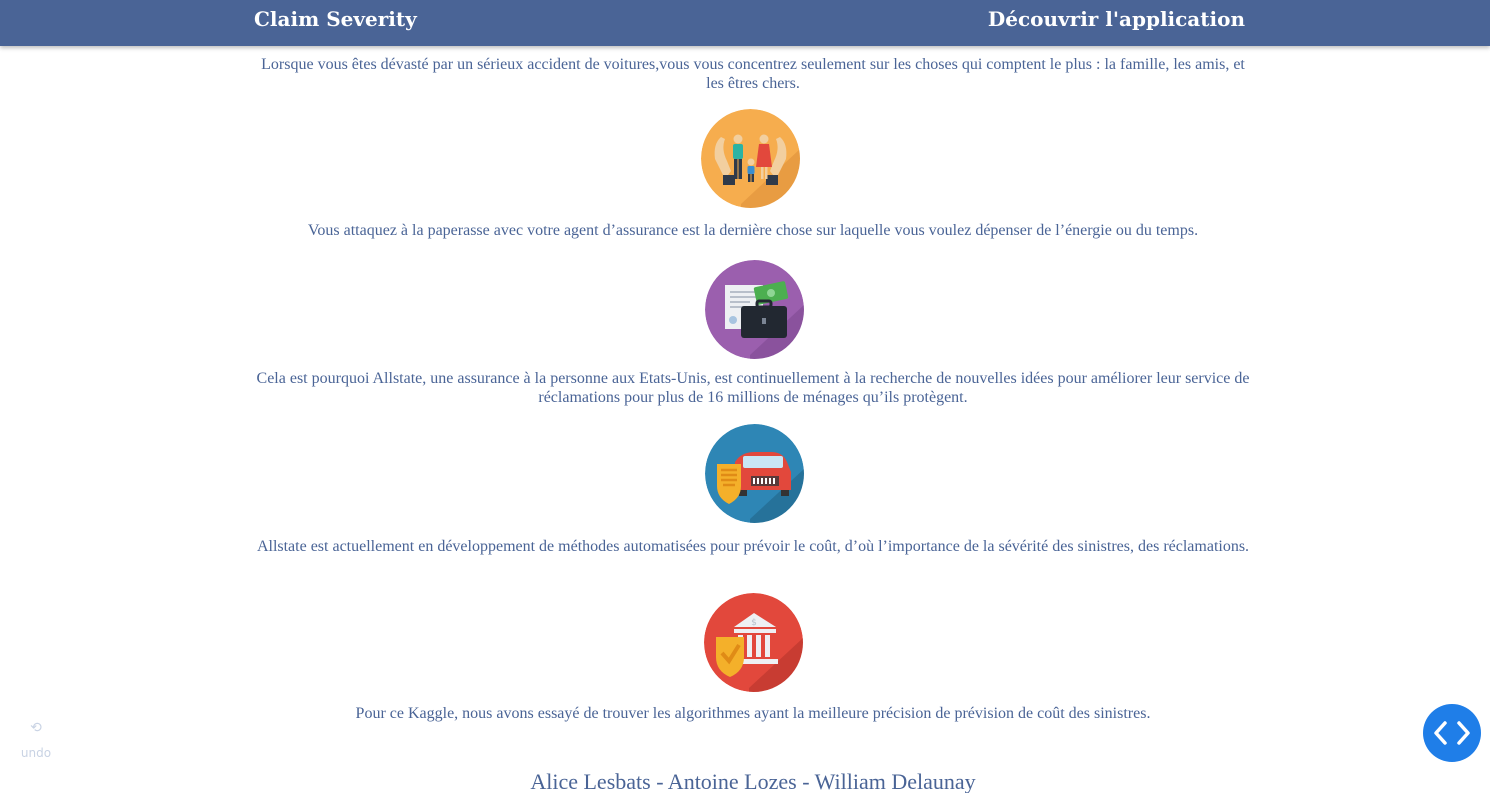  Describe the element at coordinates (1116, 19) in the screenshot. I see `discover-app-link: Découvrir l'application` at that location.